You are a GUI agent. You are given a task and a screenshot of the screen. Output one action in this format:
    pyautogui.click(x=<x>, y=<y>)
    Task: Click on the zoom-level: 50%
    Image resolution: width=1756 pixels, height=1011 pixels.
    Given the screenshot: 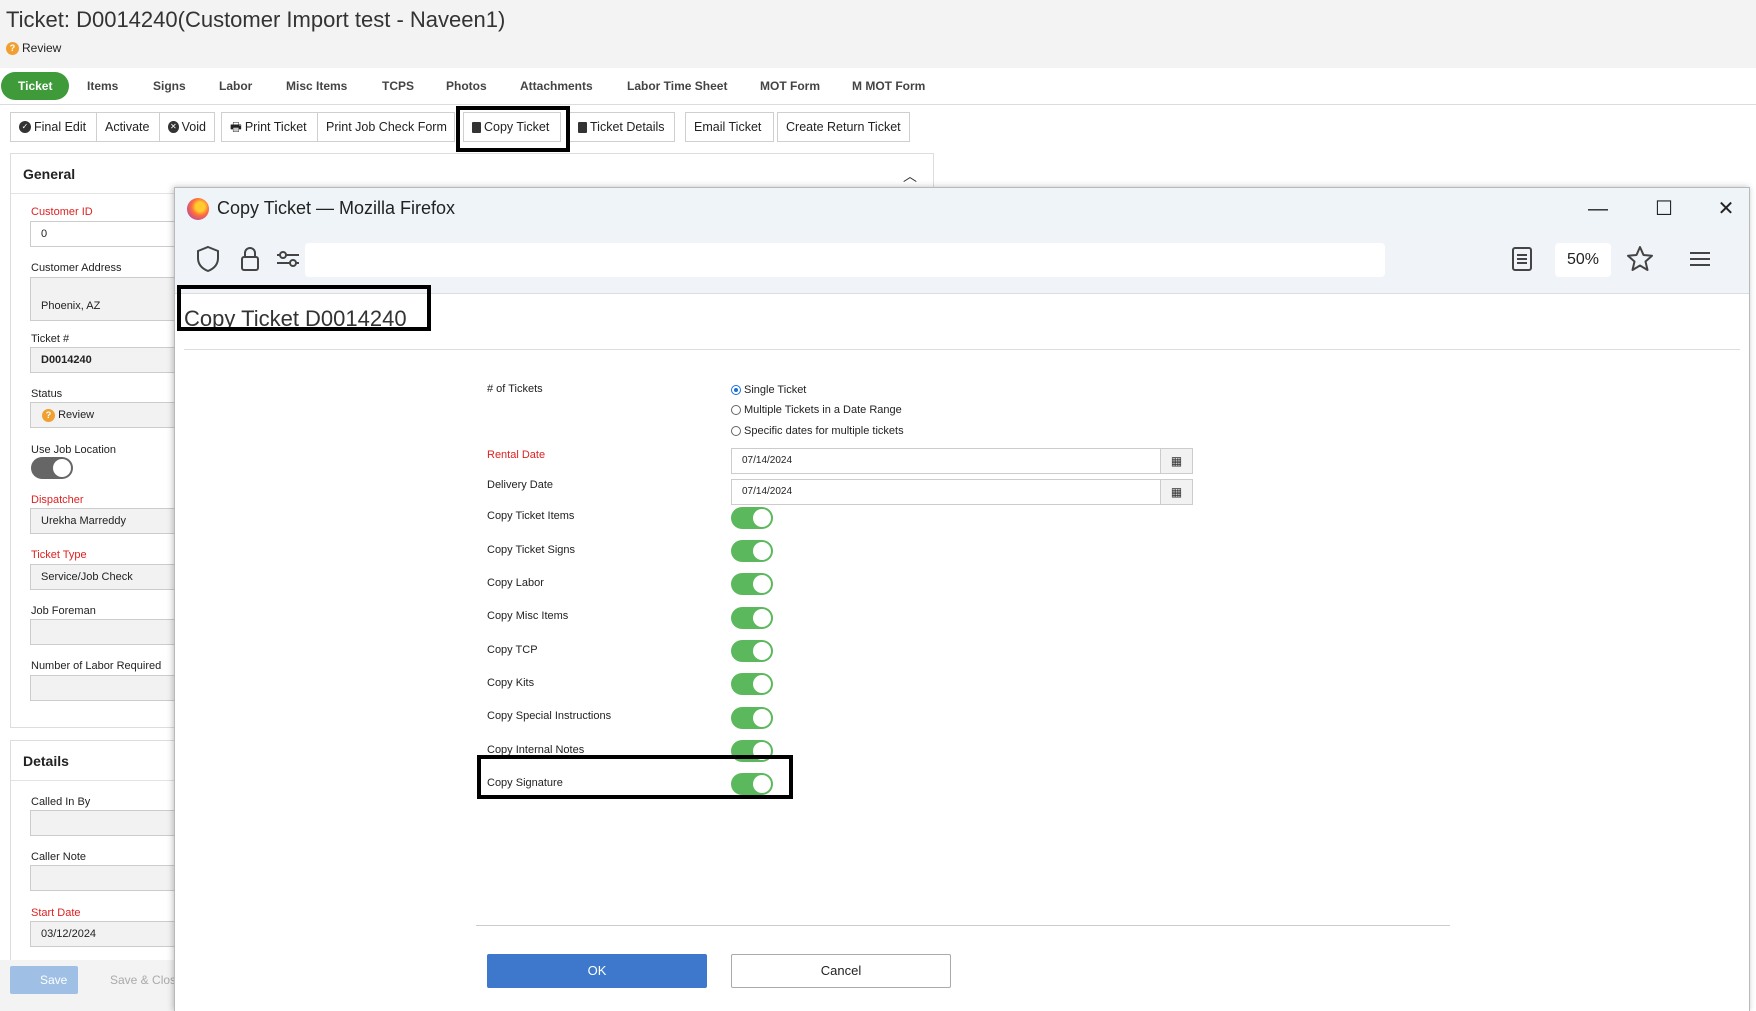 What is the action you would take?
    pyautogui.click(x=1583, y=260)
    